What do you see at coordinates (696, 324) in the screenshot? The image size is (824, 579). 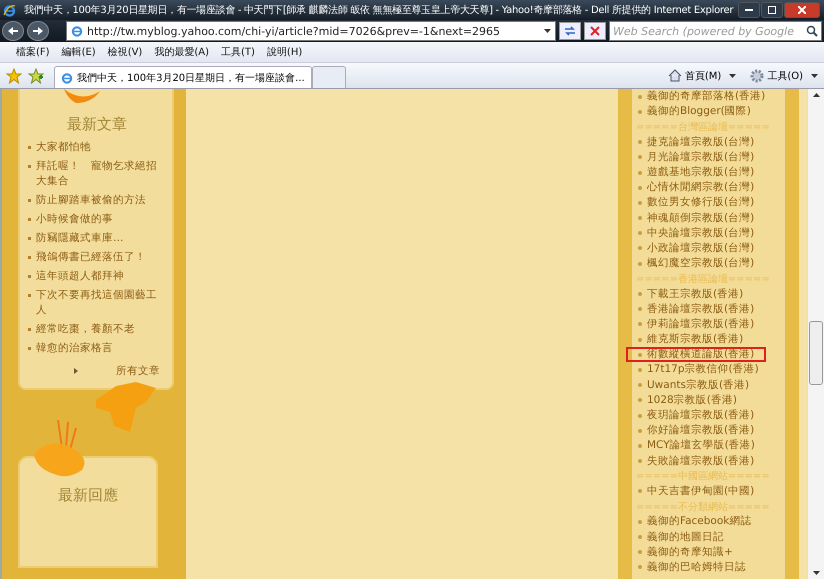 I see `blog-link: 伊莉論壇宗教版(香港)` at bounding box center [696, 324].